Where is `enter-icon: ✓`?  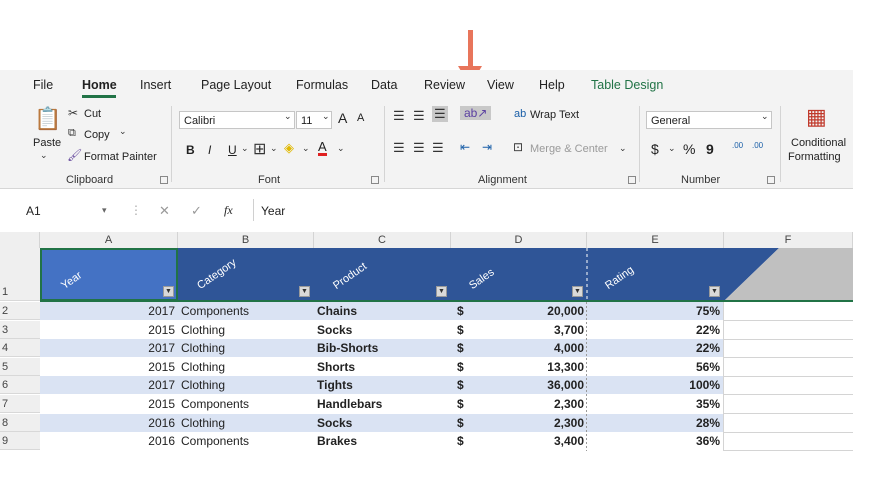 enter-icon: ✓ is located at coordinates (196, 211).